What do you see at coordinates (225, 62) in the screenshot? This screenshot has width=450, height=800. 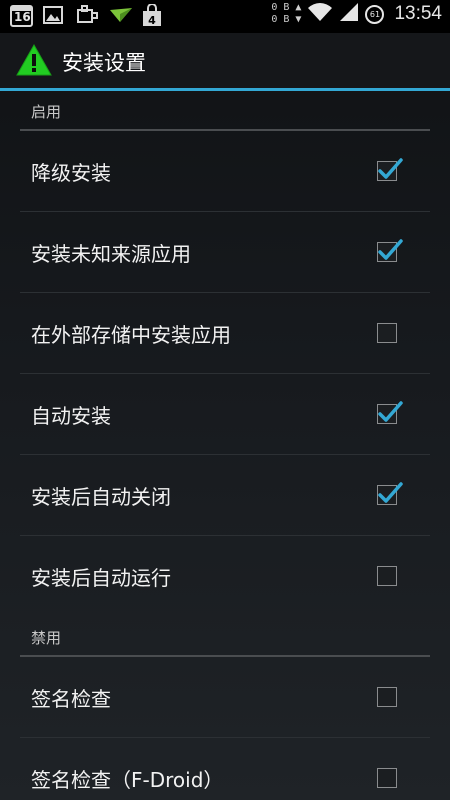 I see `action-bar: 安装设置` at bounding box center [225, 62].